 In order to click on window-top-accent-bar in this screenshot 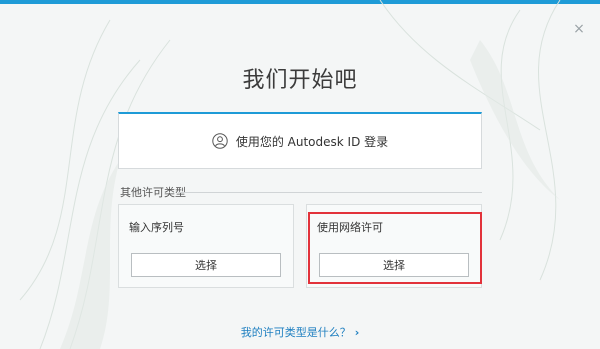, I will do `click(300, 2)`.